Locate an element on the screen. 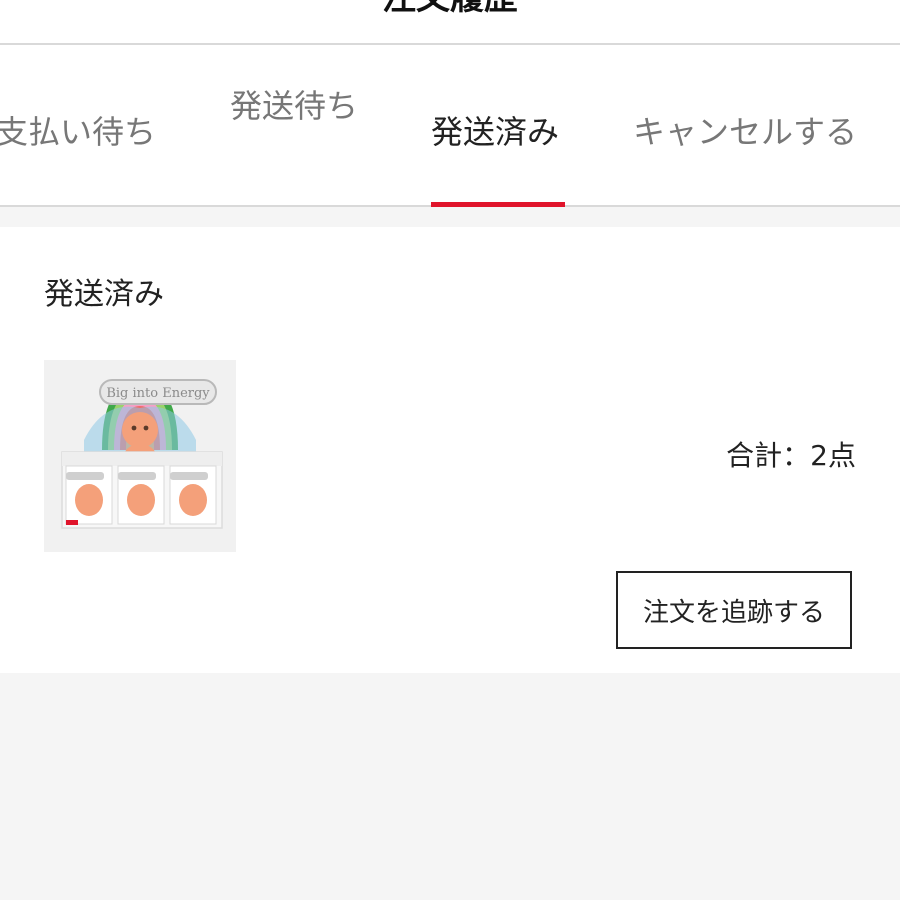  tab-cancel: キャンセルする is located at coordinates (745, 132).